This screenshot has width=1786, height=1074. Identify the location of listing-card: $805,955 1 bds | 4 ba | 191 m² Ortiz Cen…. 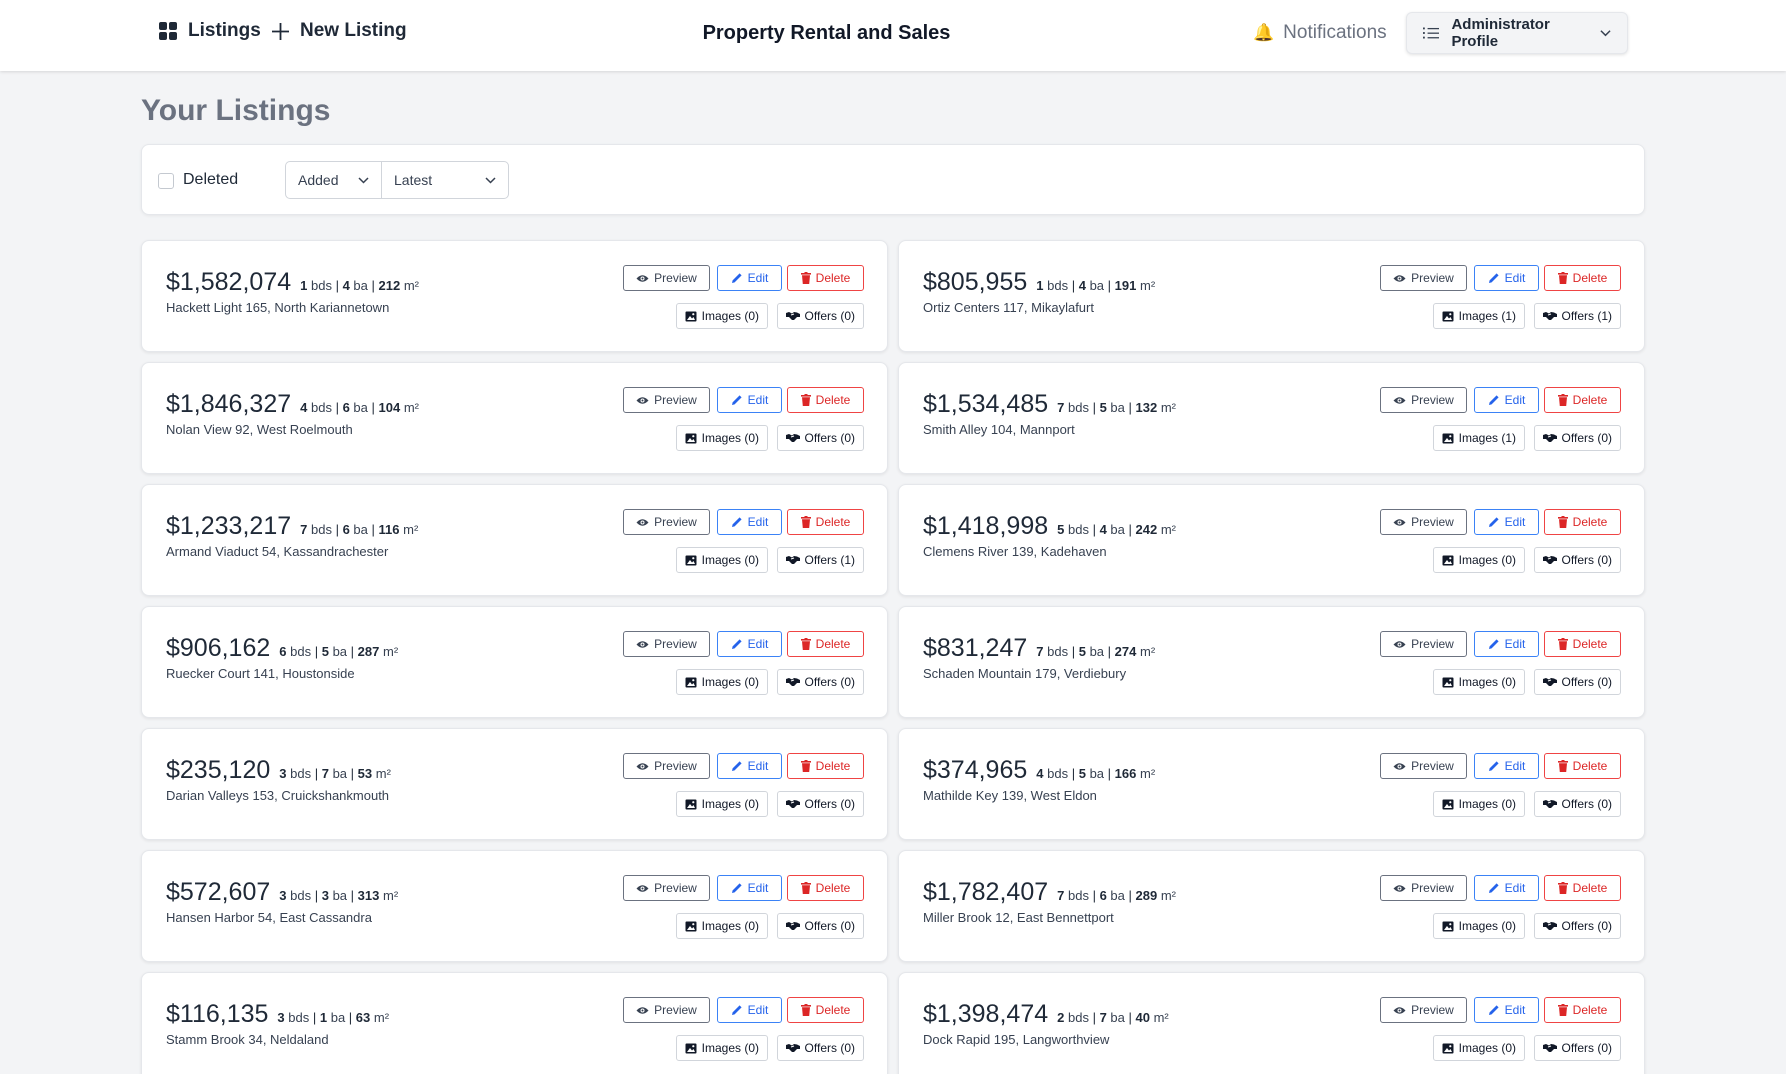
(1271, 296).